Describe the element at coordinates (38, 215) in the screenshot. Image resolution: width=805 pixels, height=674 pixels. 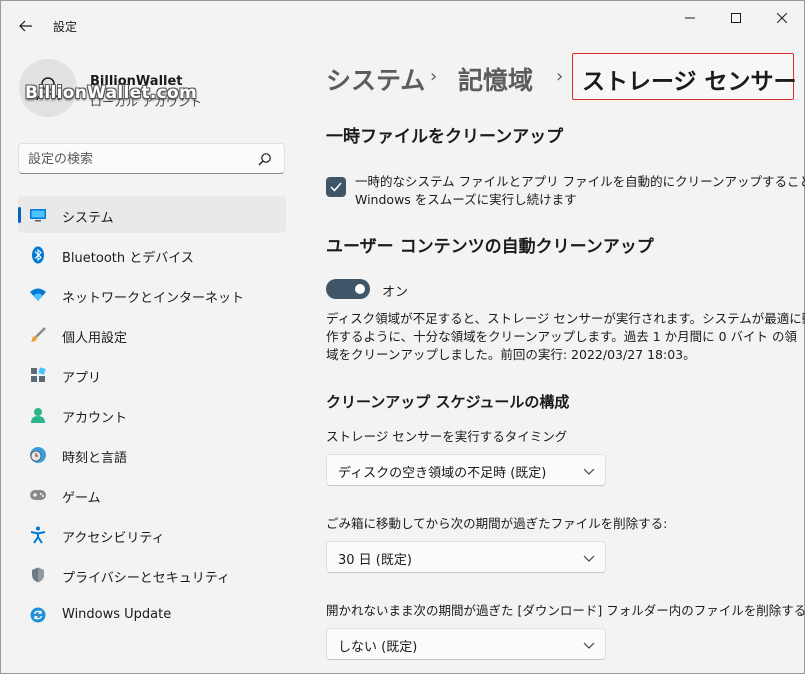
I see `system-display-icon` at that location.